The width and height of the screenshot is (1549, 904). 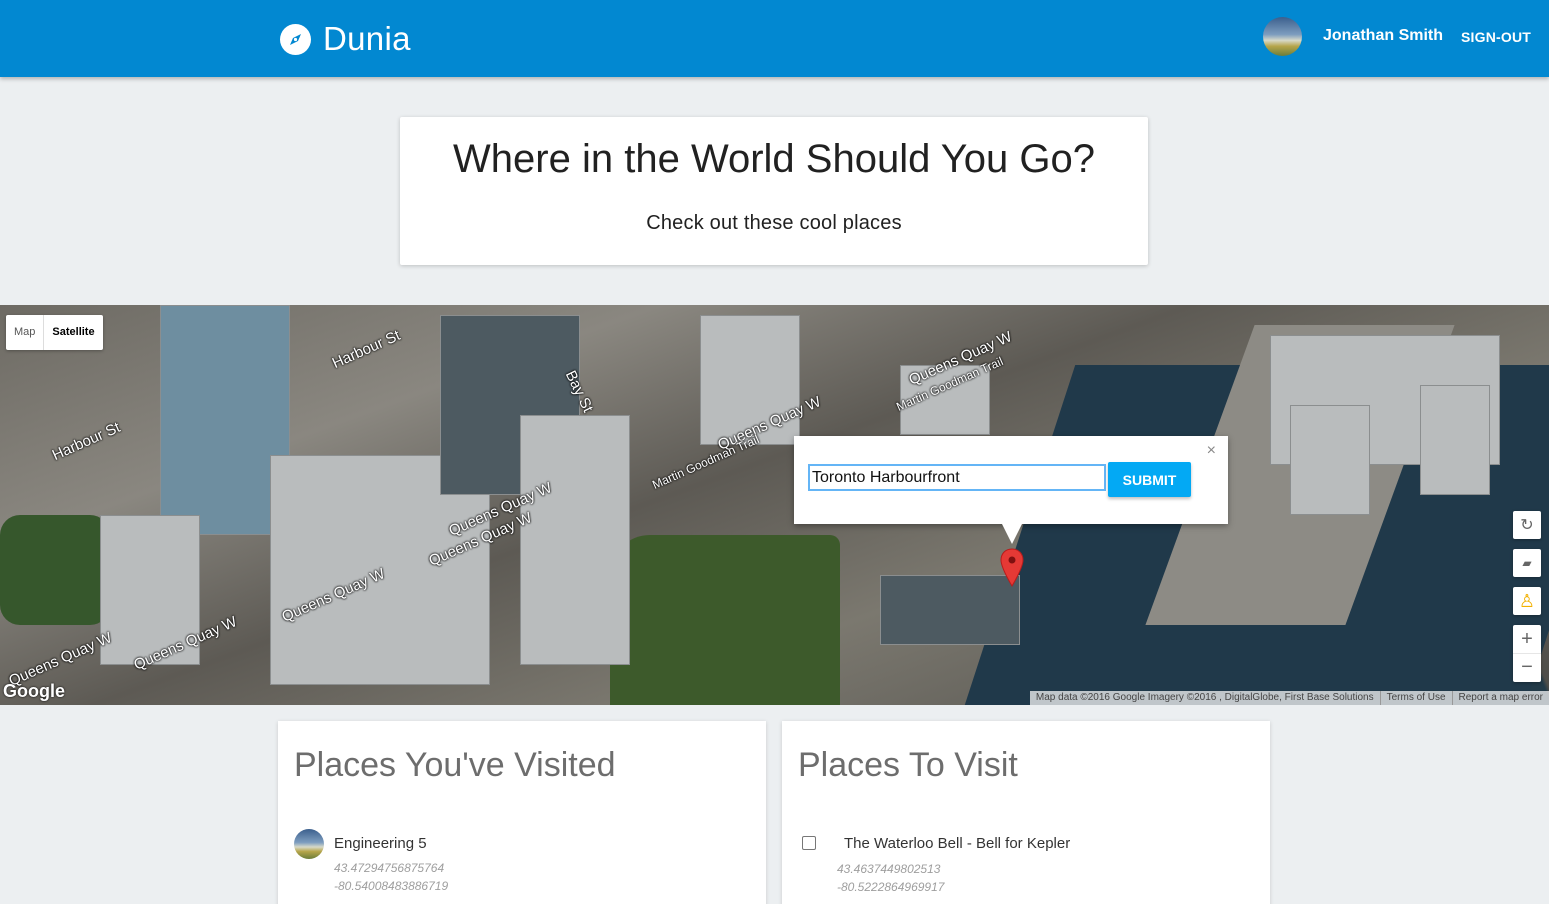 I want to click on compass-icon, so click(x=295, y=39).